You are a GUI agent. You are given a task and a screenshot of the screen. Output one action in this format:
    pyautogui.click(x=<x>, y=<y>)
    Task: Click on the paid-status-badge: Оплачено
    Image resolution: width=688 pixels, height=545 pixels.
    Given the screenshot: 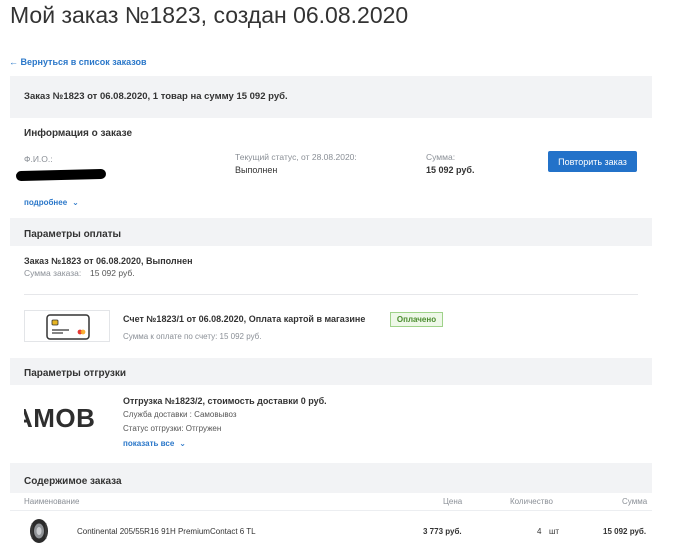 What is the action you would take?
    pyautogui.click(x=416, y=319)
    